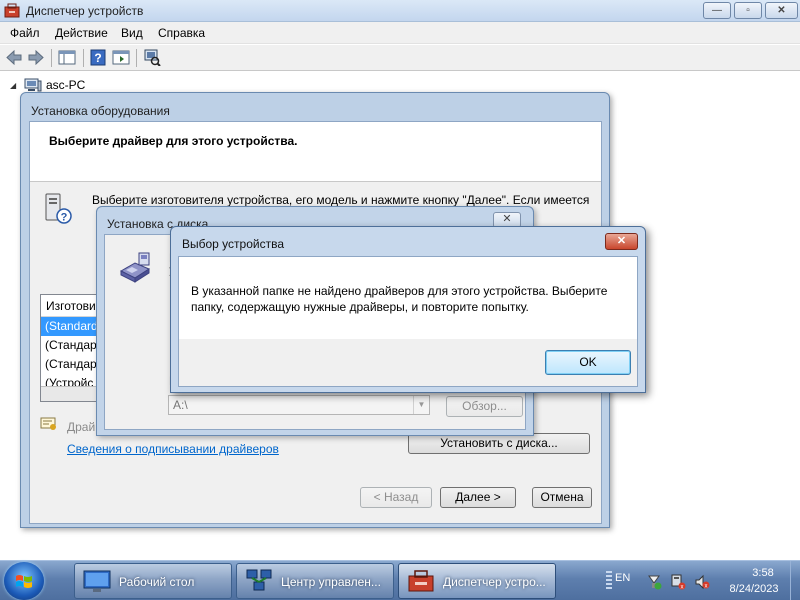 This screenshot has height=600, width=800. What do you see at coordinates (678, 582) in the screenshot?
I see `network-error-icon: x` at bounding box center [678, 582].